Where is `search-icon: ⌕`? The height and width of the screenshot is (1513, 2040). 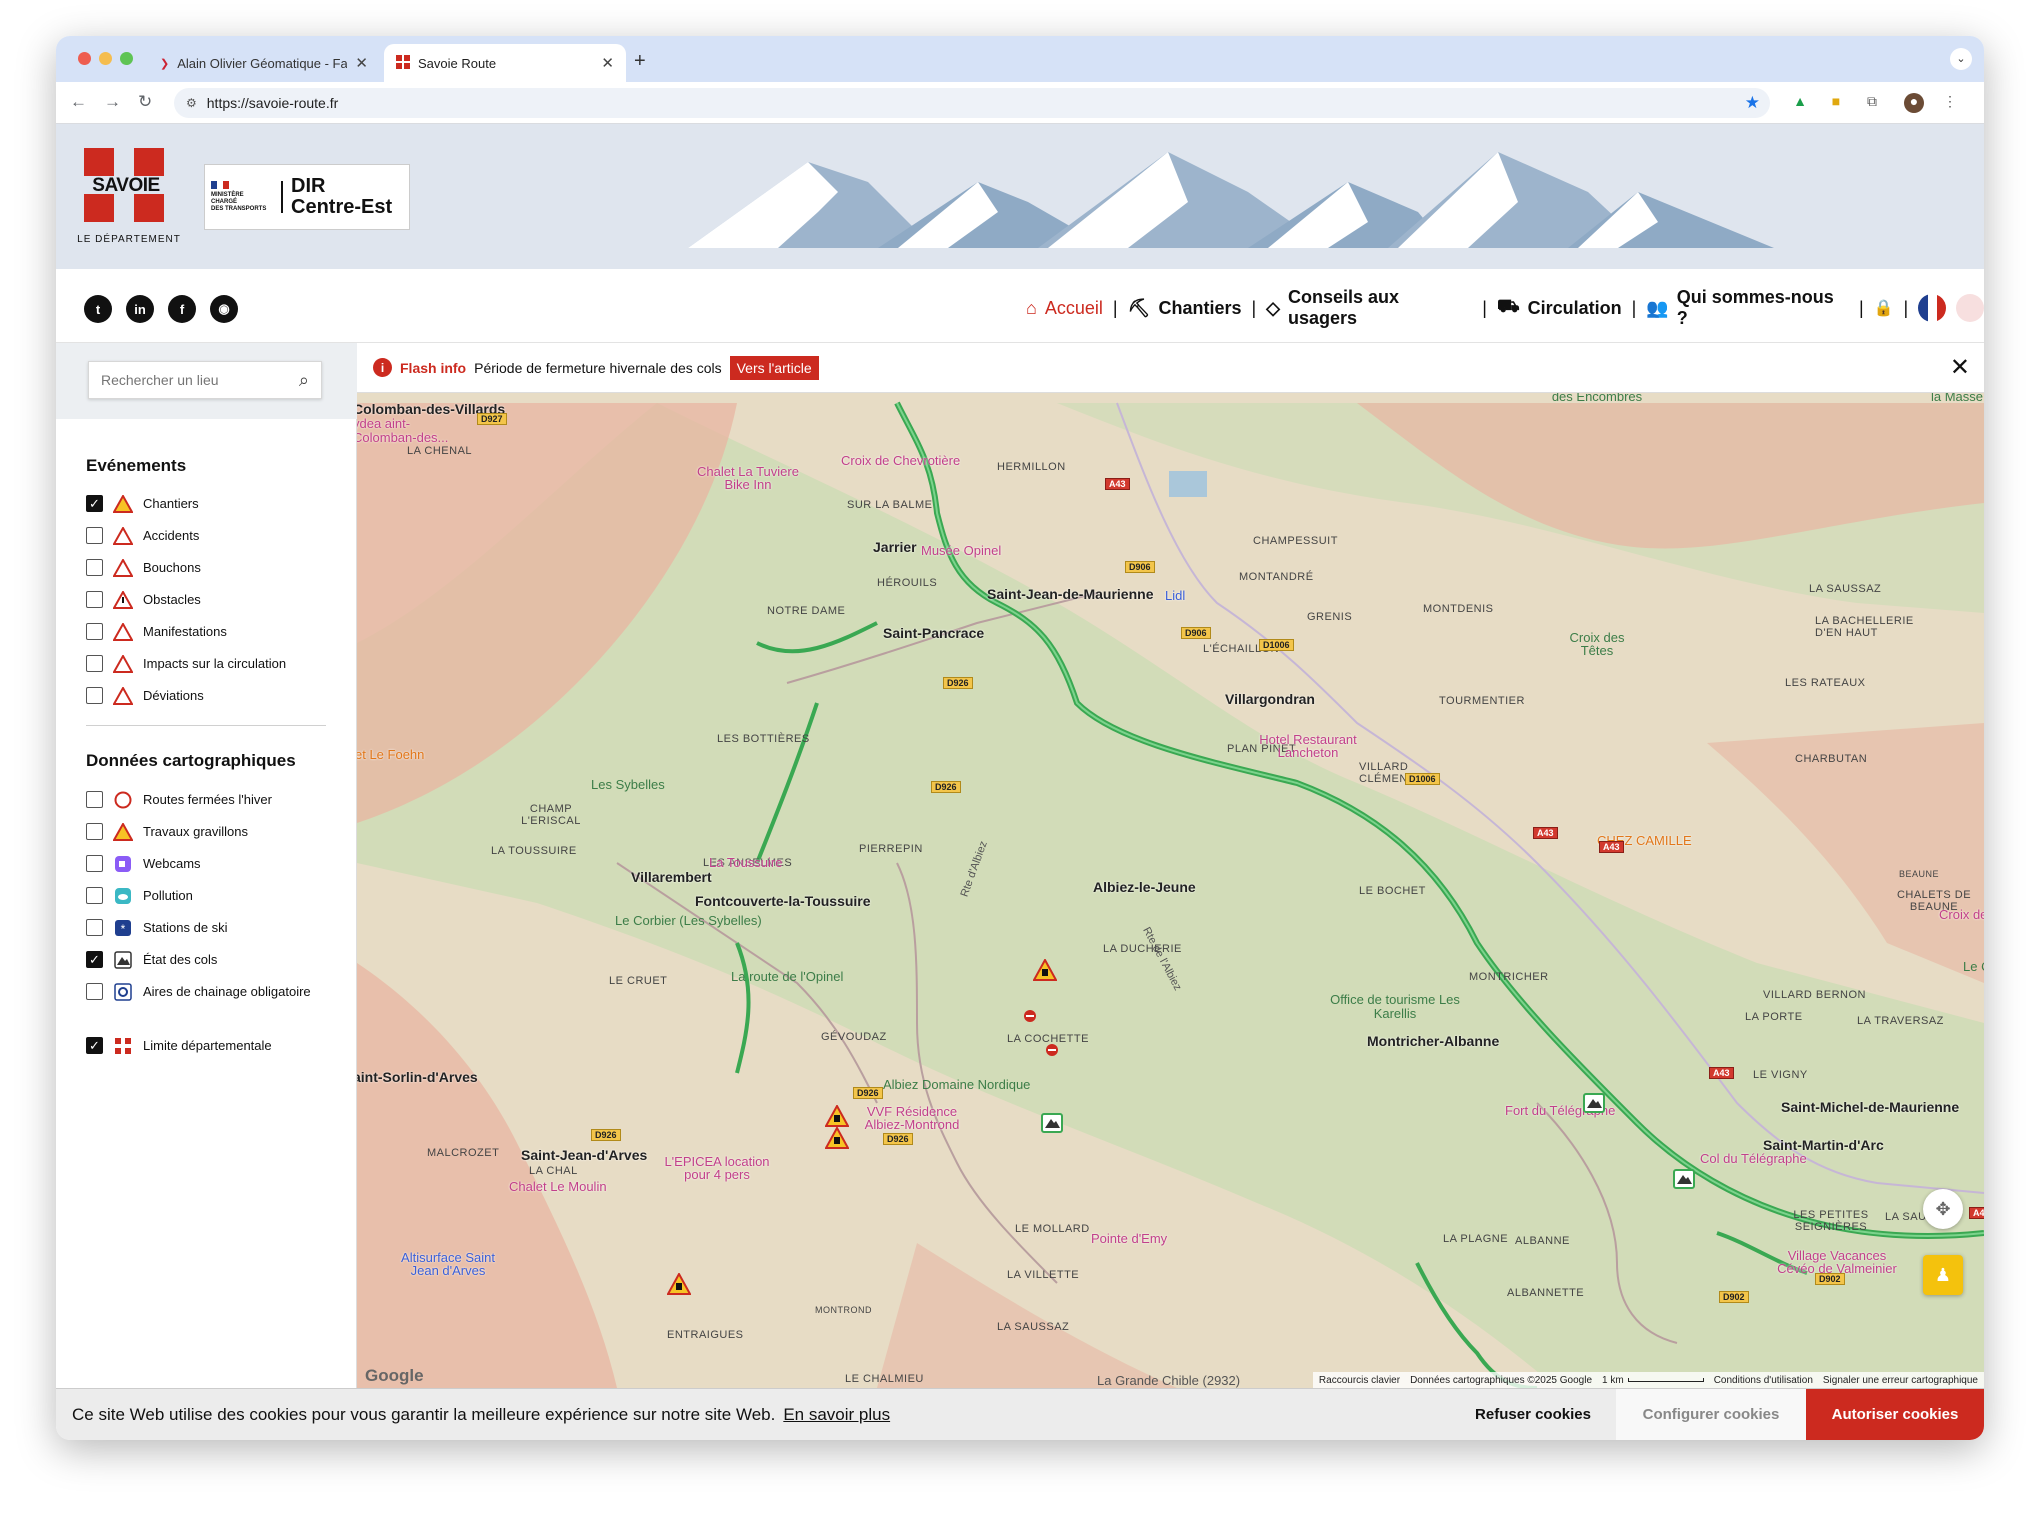 search-icon: ⌕ is located at coordinates (304, 380).